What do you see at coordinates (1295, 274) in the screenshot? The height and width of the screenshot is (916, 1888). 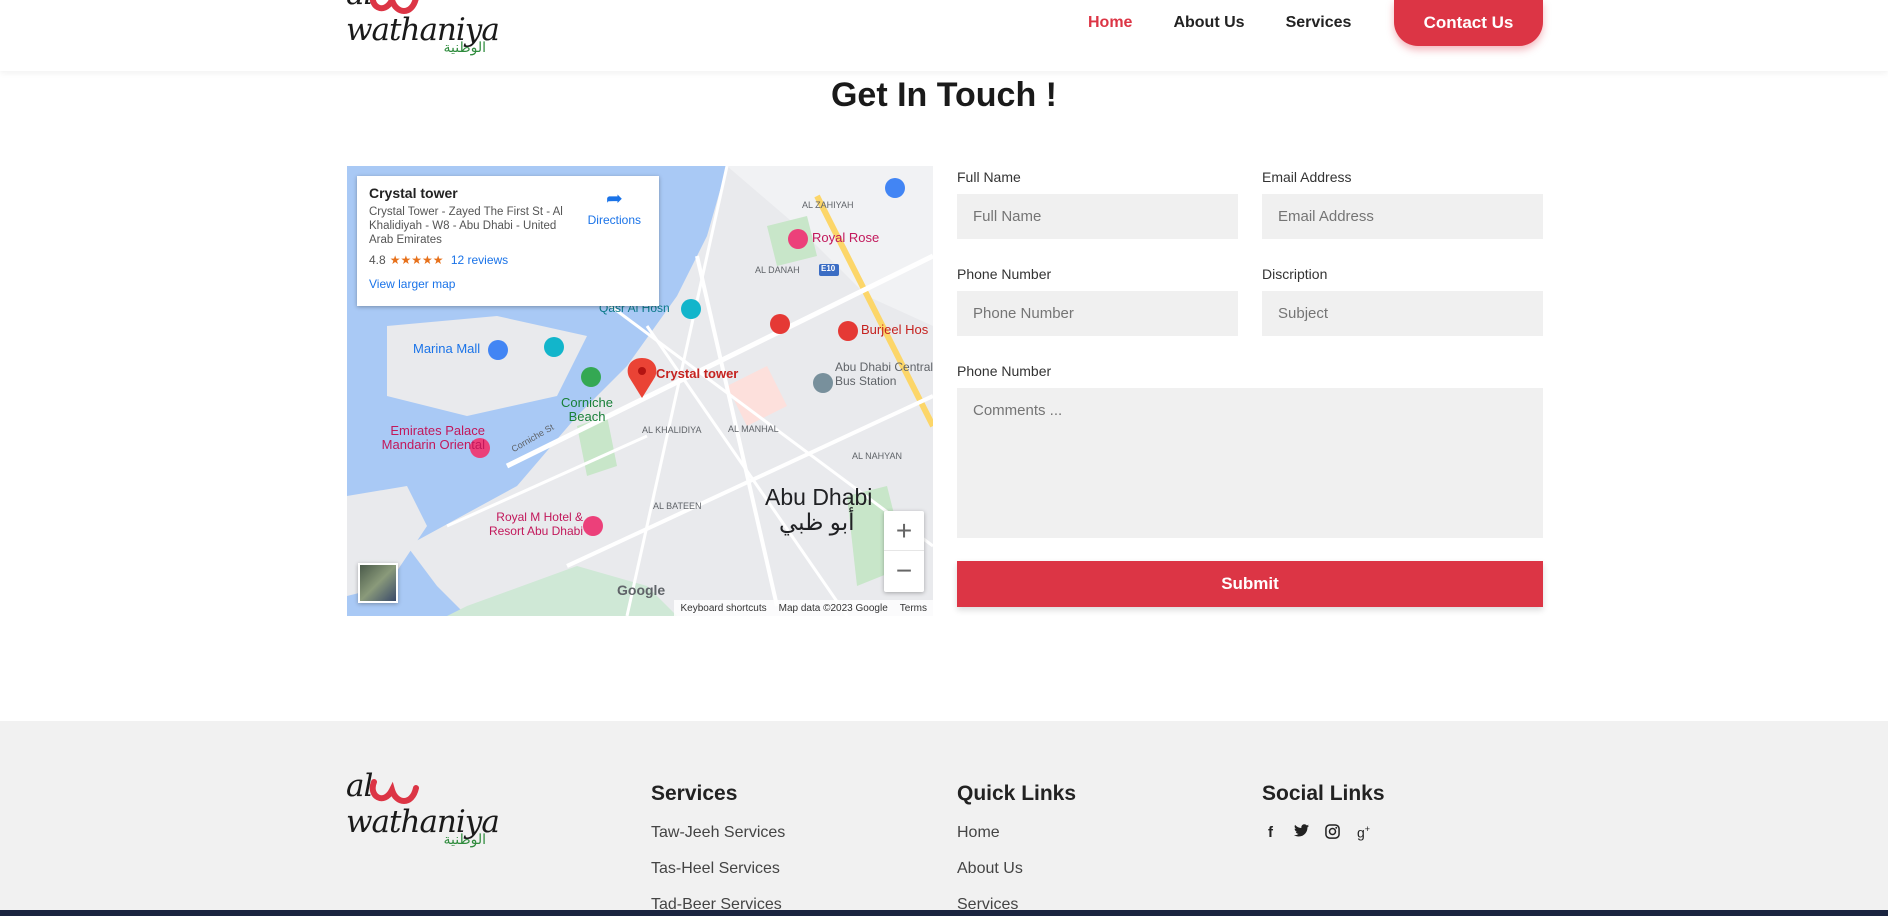 I see `description-label: Discription` at bounding box center [1295, 274].